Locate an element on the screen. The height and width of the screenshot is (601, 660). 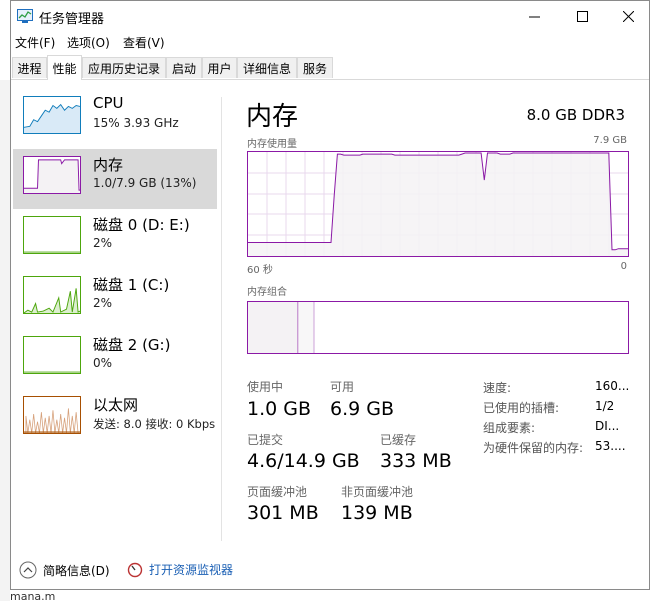
stat-cached-label: 已缓存 is located at coordinates (398, 440).